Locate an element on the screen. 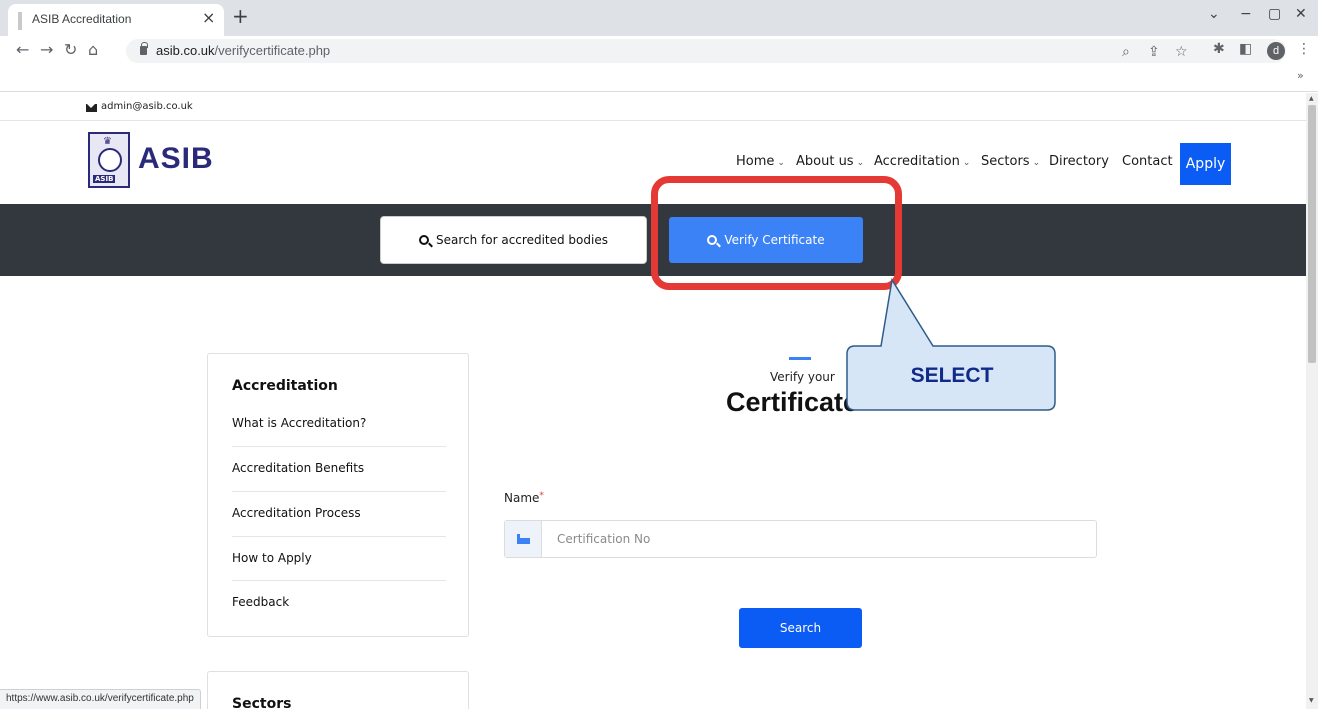 This screenshot has width=1318, height=709. page-title: Certificate is located at coordinates (792, 402).